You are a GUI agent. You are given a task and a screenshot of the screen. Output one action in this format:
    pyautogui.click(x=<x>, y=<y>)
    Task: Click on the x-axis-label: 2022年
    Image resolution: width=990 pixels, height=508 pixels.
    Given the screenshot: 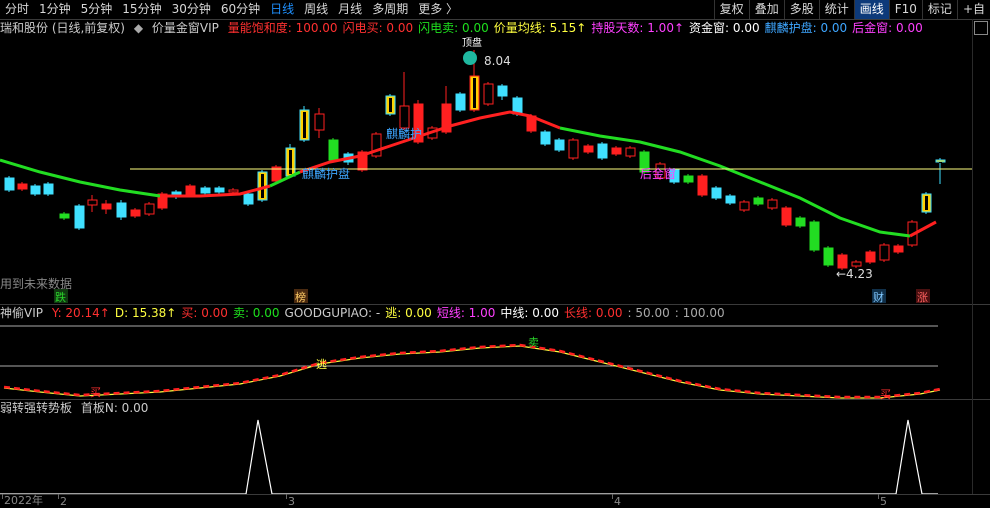 What is the action you would take?
    pyautogui.click(x=23, y=500)
    